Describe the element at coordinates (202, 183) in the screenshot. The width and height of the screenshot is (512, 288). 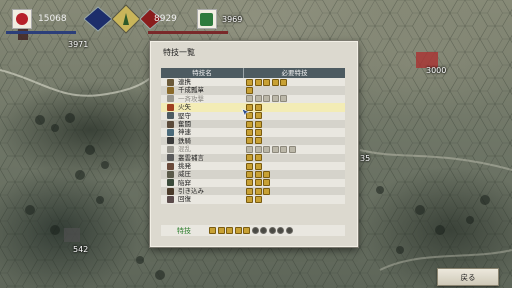
I see `skill-name-cell: 陥穽` at that location.